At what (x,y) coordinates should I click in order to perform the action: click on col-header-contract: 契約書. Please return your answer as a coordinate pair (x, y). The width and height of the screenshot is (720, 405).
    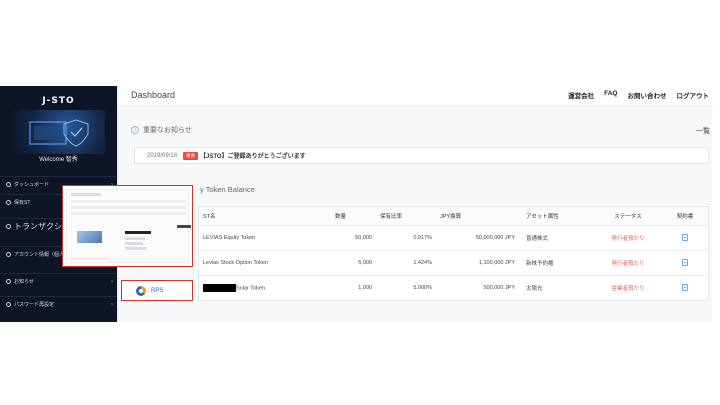
    Looking at the image, I should click on (685, 217).